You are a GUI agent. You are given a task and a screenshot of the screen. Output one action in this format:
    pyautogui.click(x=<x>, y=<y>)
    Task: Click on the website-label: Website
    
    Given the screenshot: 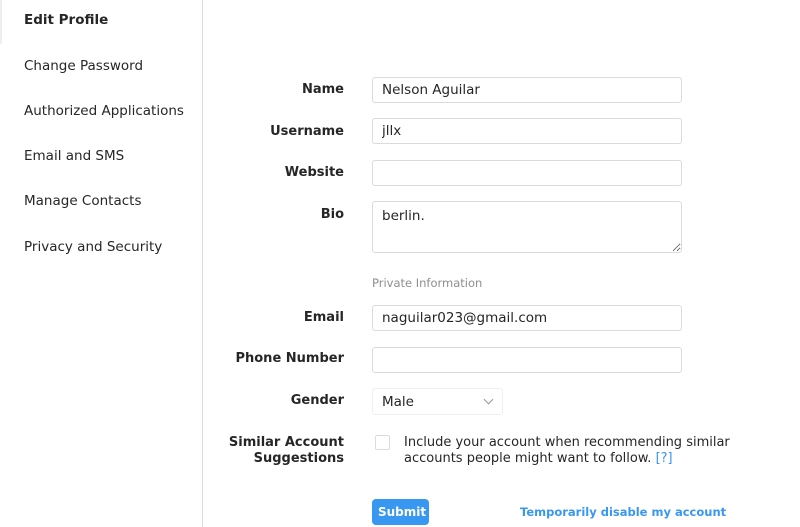 What is the action you would take?
    pyautogui.click(x=314, y=172)
    